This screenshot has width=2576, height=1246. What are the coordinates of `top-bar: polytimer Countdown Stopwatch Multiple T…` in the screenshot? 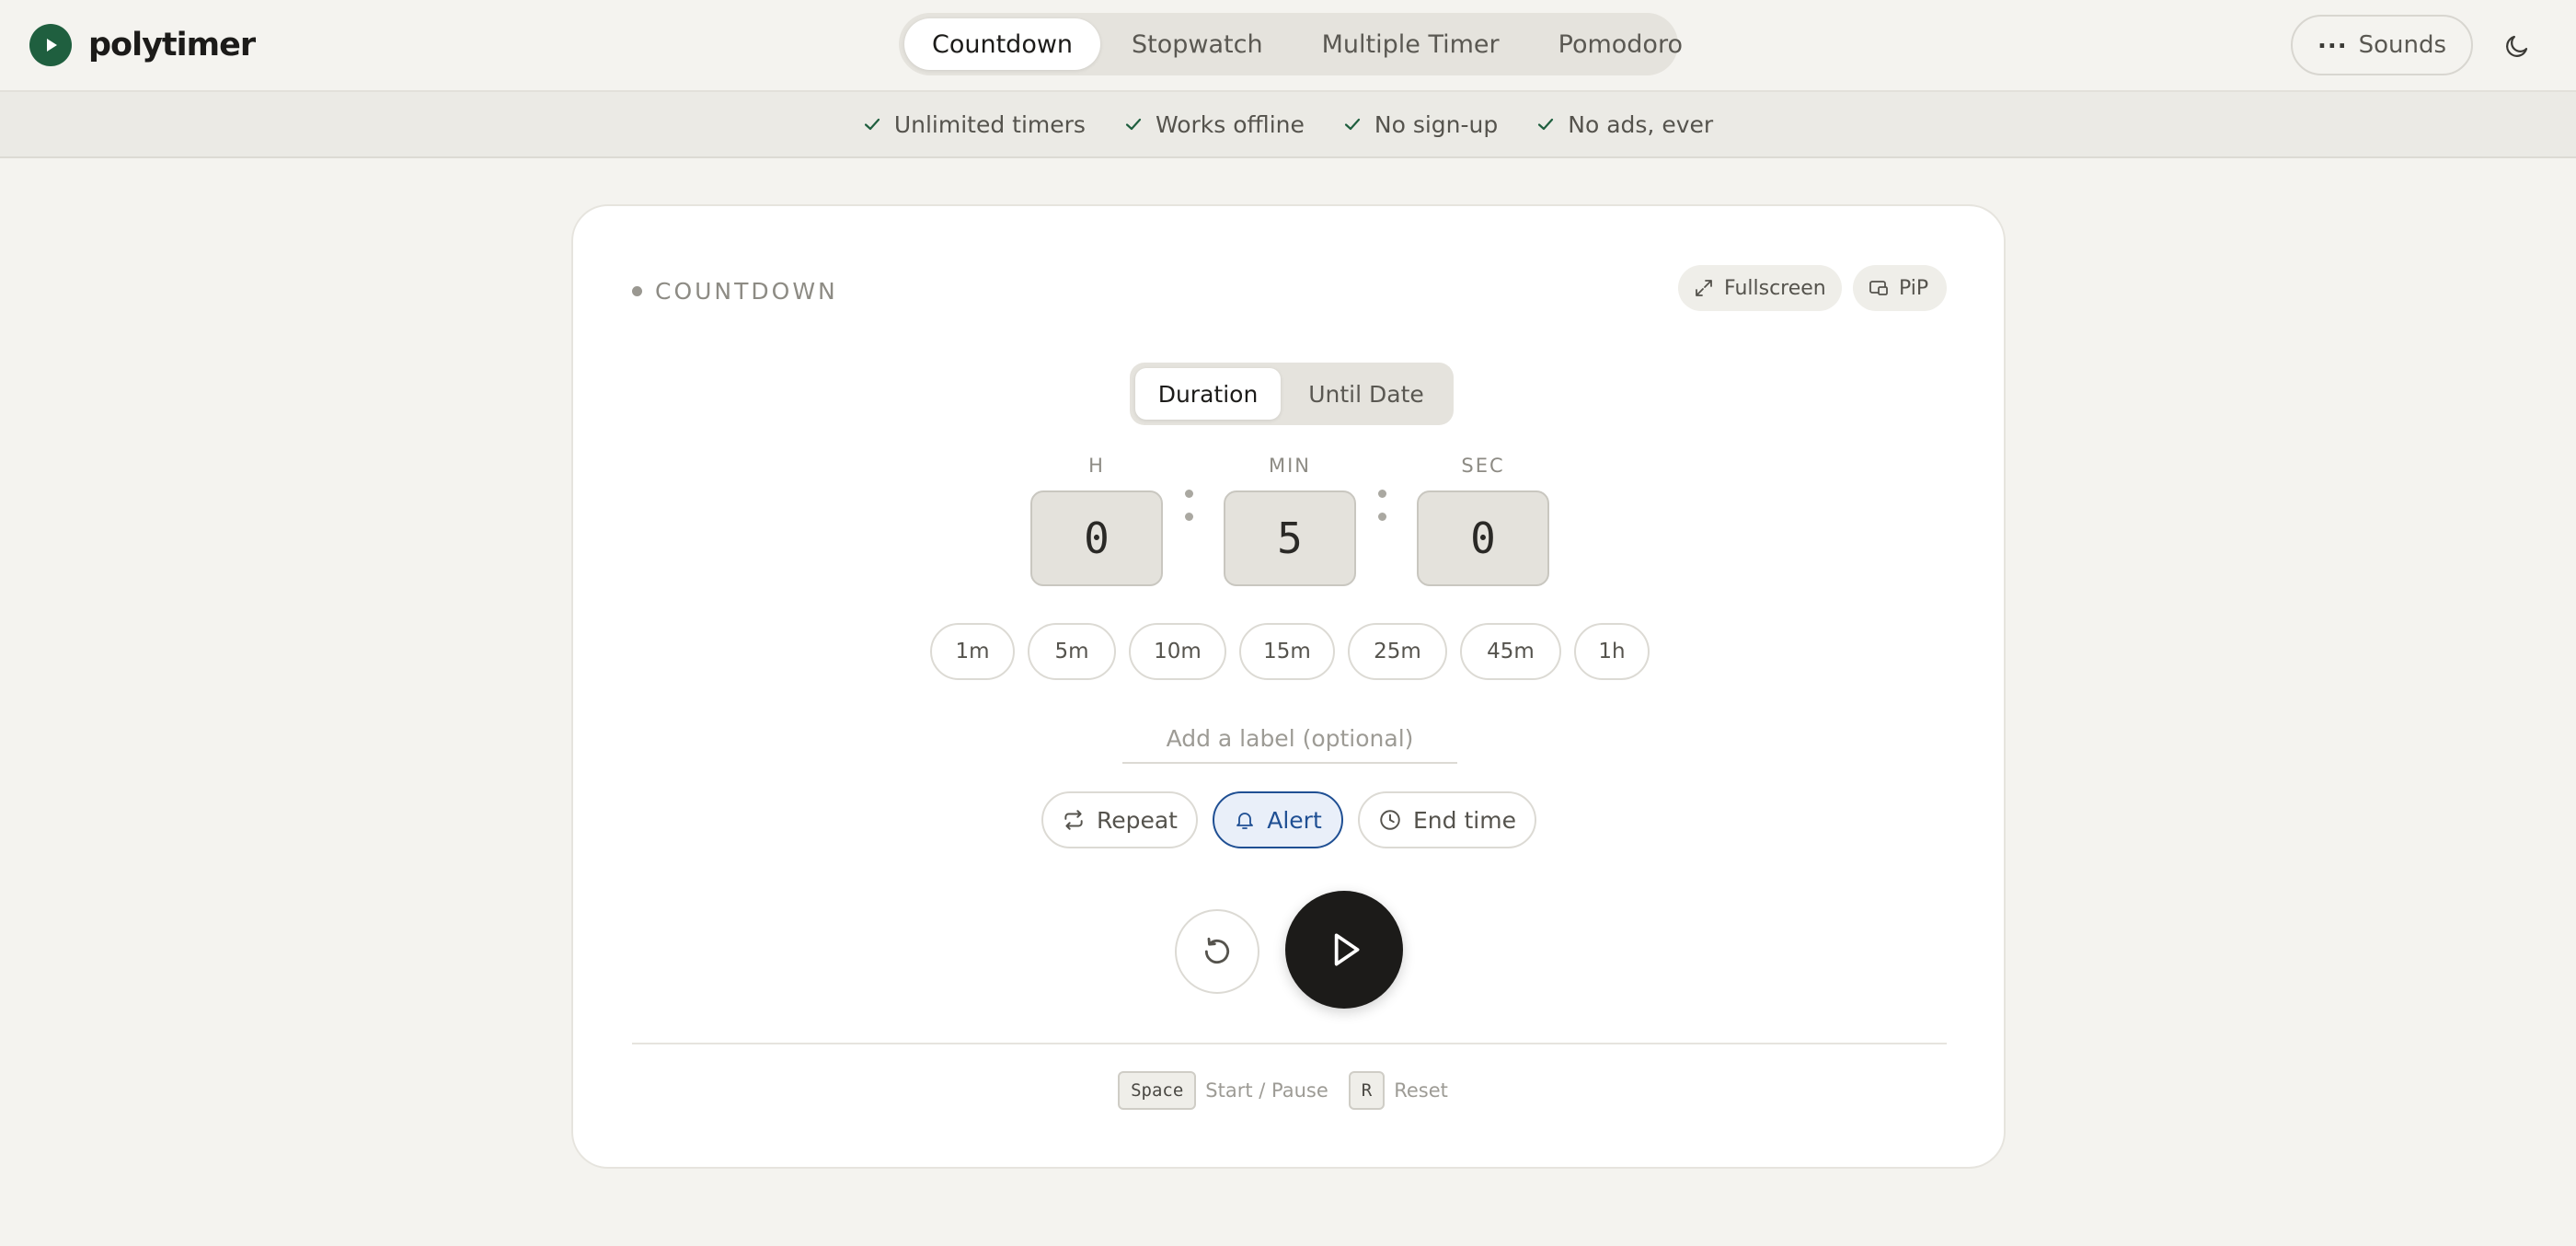 It's located at (1288, 46).